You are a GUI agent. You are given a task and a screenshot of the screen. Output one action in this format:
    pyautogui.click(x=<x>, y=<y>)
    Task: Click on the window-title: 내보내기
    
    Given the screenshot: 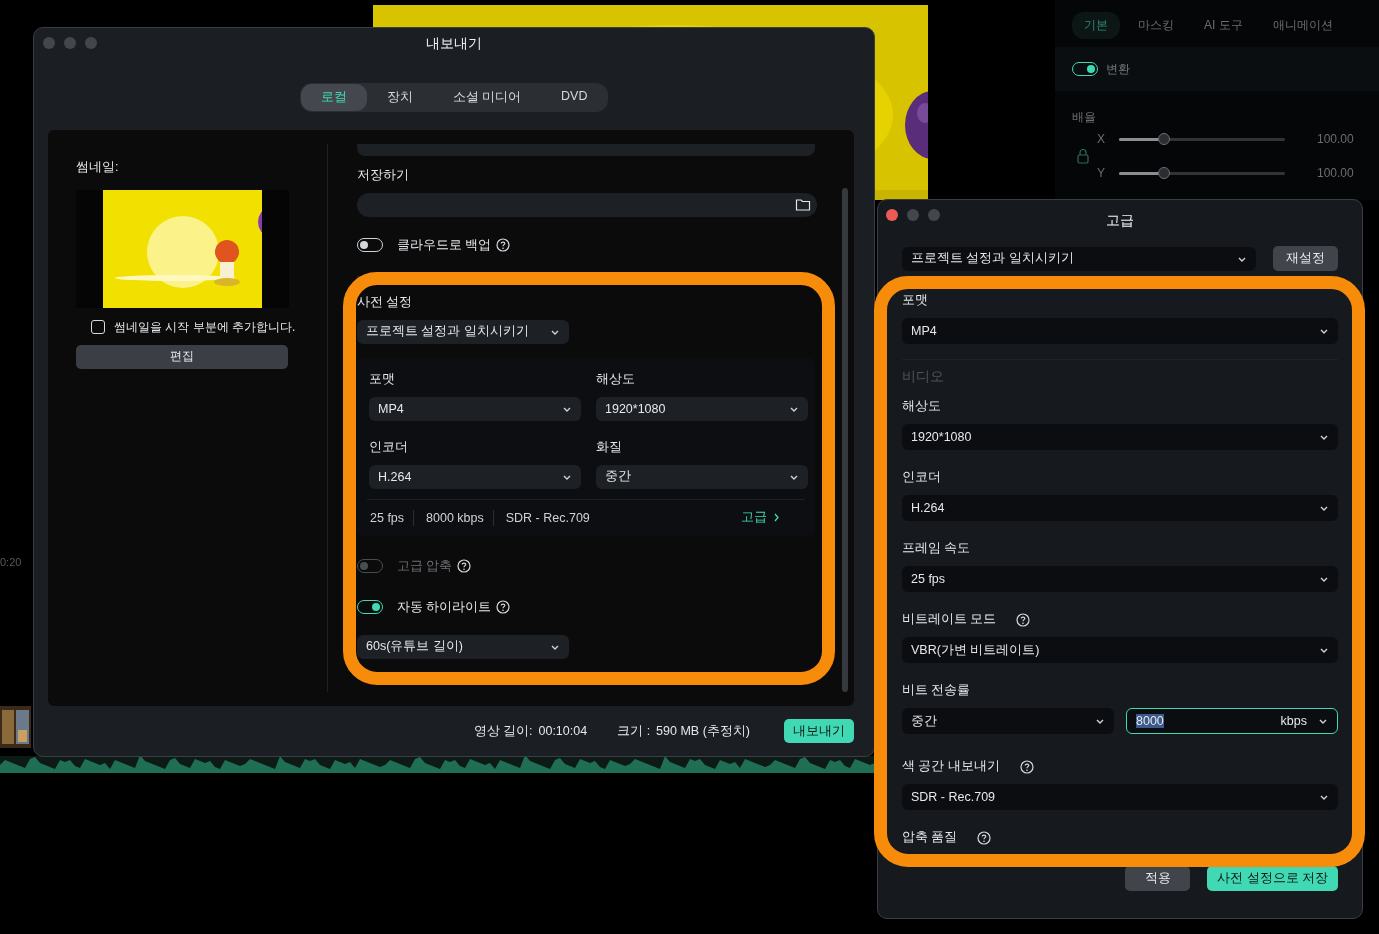 What is the action you would take?
    pyautogui.click(x=454, y=43)
    